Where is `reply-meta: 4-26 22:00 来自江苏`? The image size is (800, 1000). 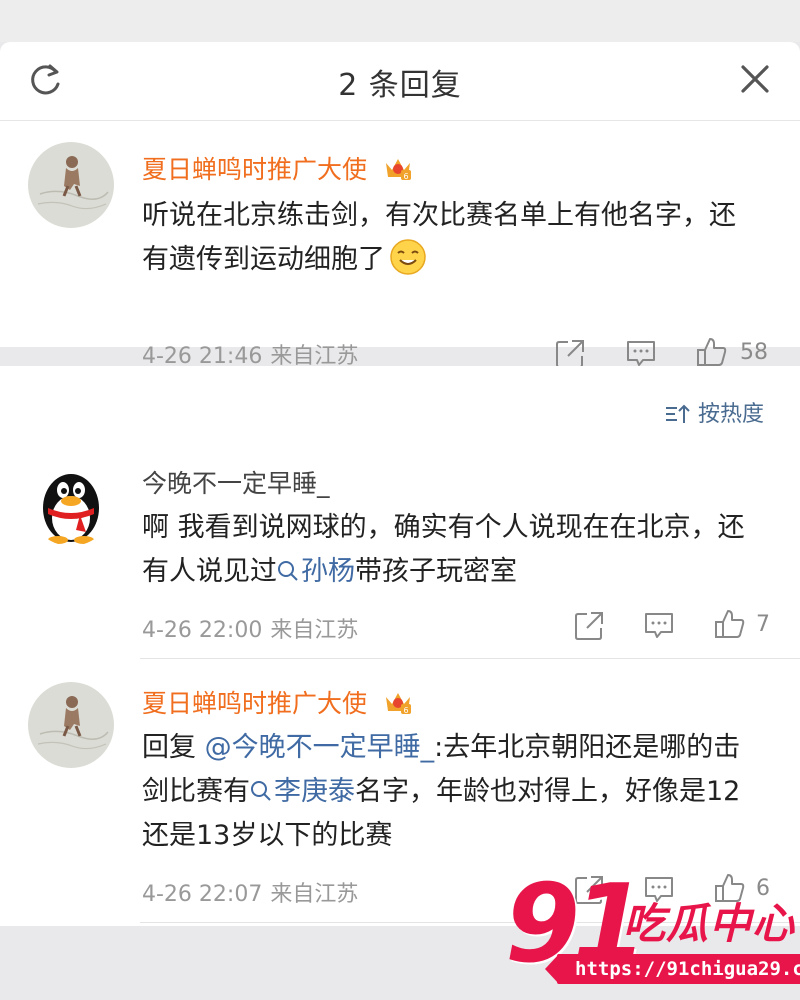 reply-meta: 4-26 22:00 来自江苏 is located at coordinates (250, 628).